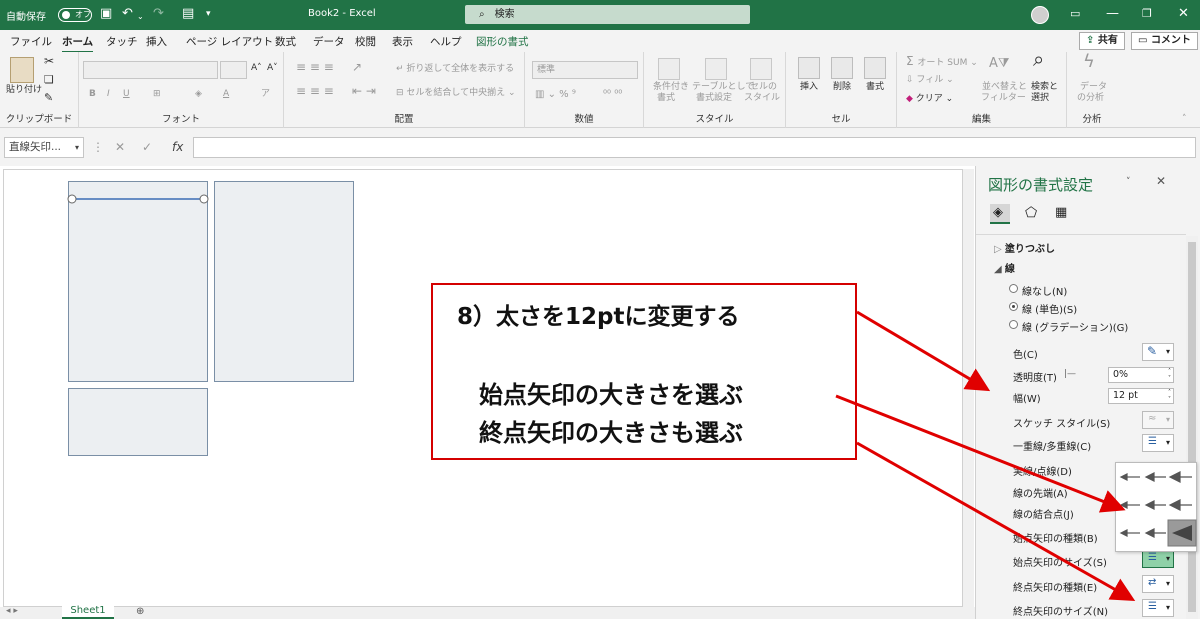  What do you see at coordinates (1062, 214) in the screenshot?
I see `size-properties-tab-icon: ▦` at bounding box center [1062, 214].